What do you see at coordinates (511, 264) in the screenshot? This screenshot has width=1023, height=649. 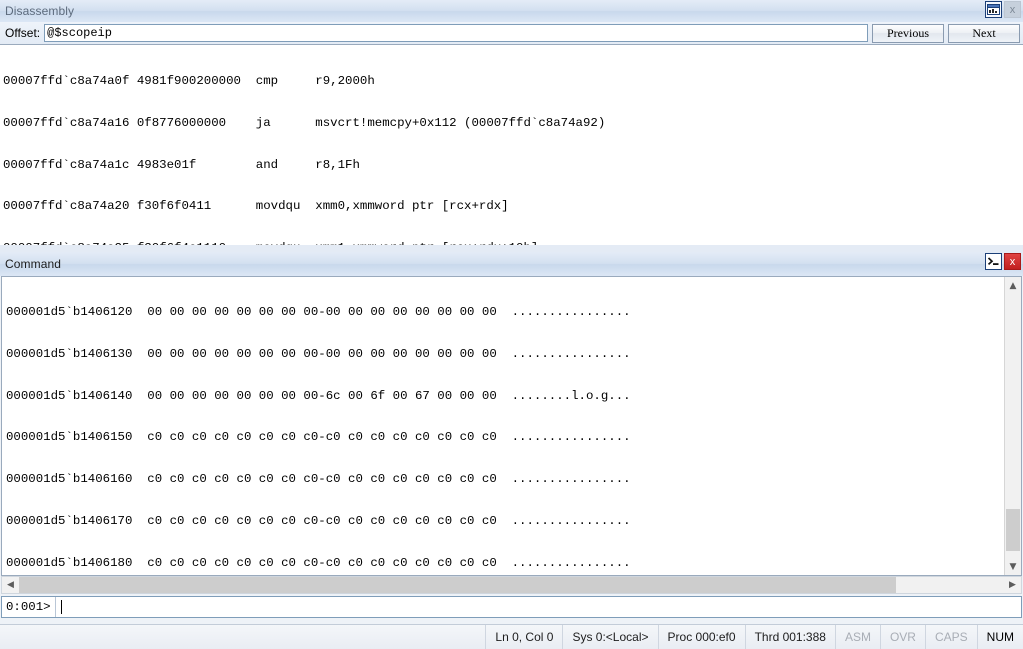 I see `command-titlebar: Command x` at bounding box center [511, 264].